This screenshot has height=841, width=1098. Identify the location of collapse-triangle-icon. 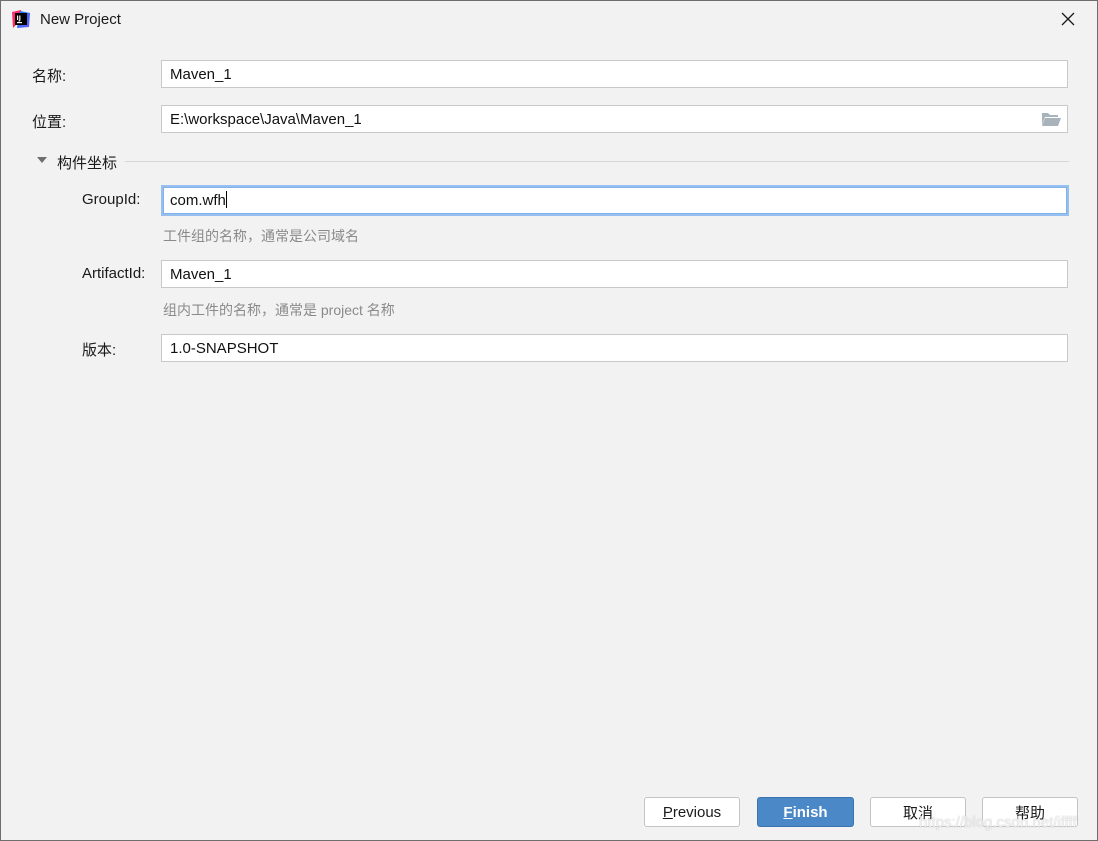
(42, 160).